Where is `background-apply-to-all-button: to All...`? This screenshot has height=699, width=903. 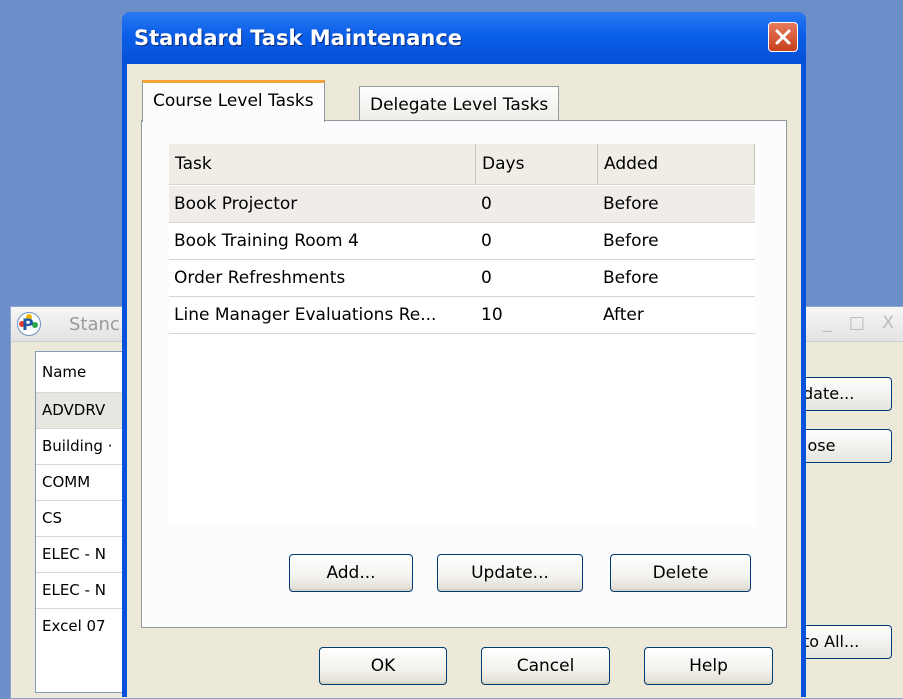 background-apply-to-all-button: to All... is located at coordinates (844, 642).